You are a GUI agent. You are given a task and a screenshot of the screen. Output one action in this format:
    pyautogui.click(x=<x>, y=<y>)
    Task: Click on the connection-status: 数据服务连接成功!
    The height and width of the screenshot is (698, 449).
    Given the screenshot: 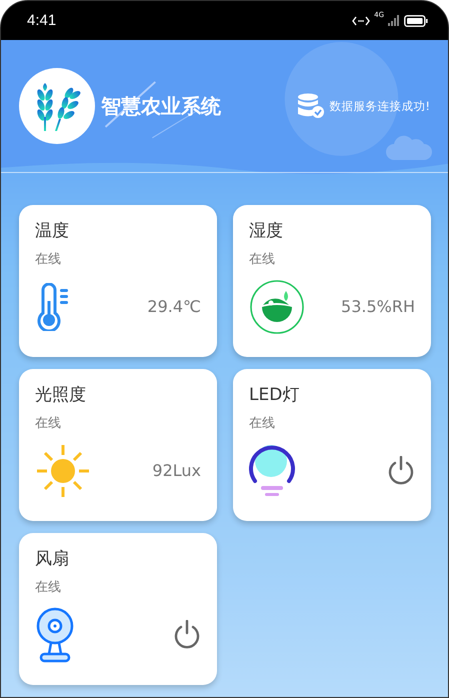 What is the action you would take?
    pyautogui.click(x=379, y=106)
    